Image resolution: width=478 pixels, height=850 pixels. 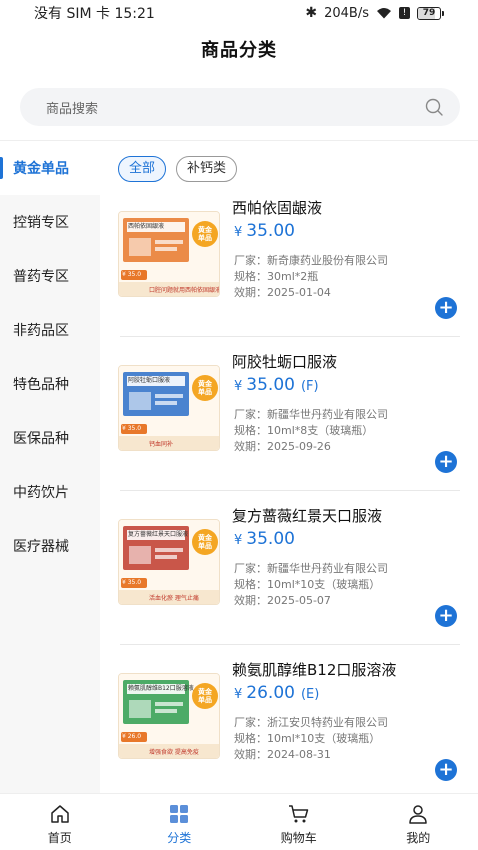 I want to click on sidebar-item: 医疗器械, so click(x=50, y=546).